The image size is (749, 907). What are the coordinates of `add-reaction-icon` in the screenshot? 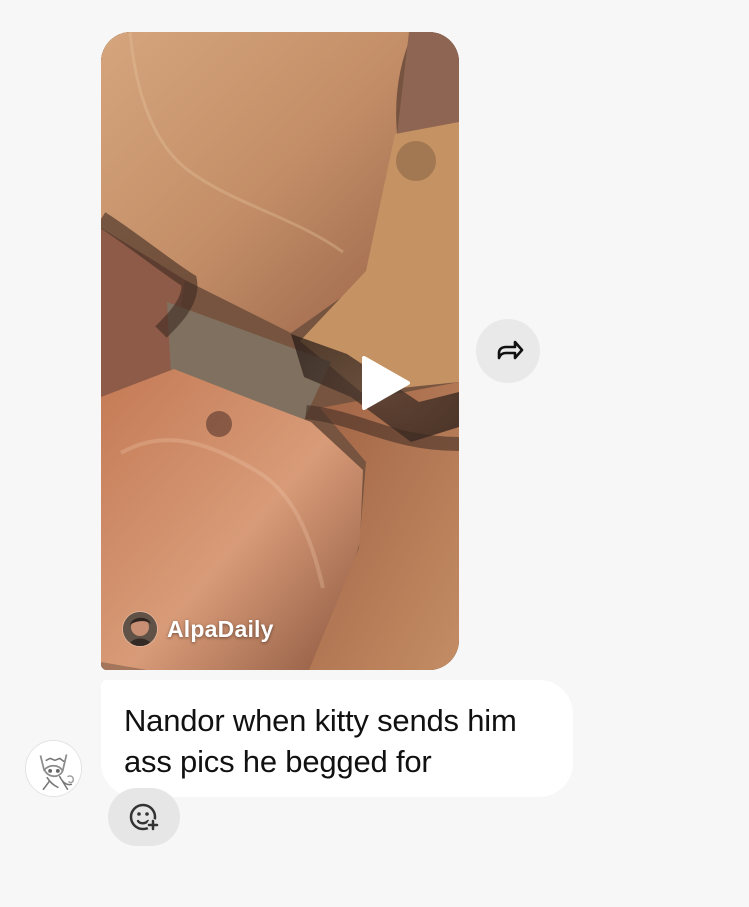 It's located at (144, 817).